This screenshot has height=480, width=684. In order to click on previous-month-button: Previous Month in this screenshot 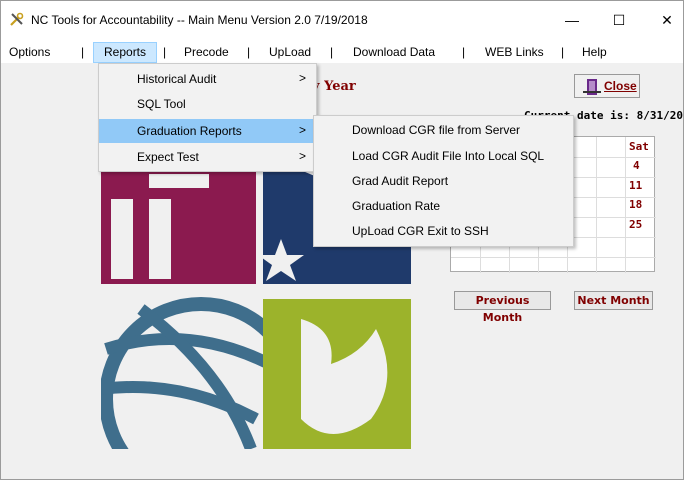, I will do `click(502, 307)`.